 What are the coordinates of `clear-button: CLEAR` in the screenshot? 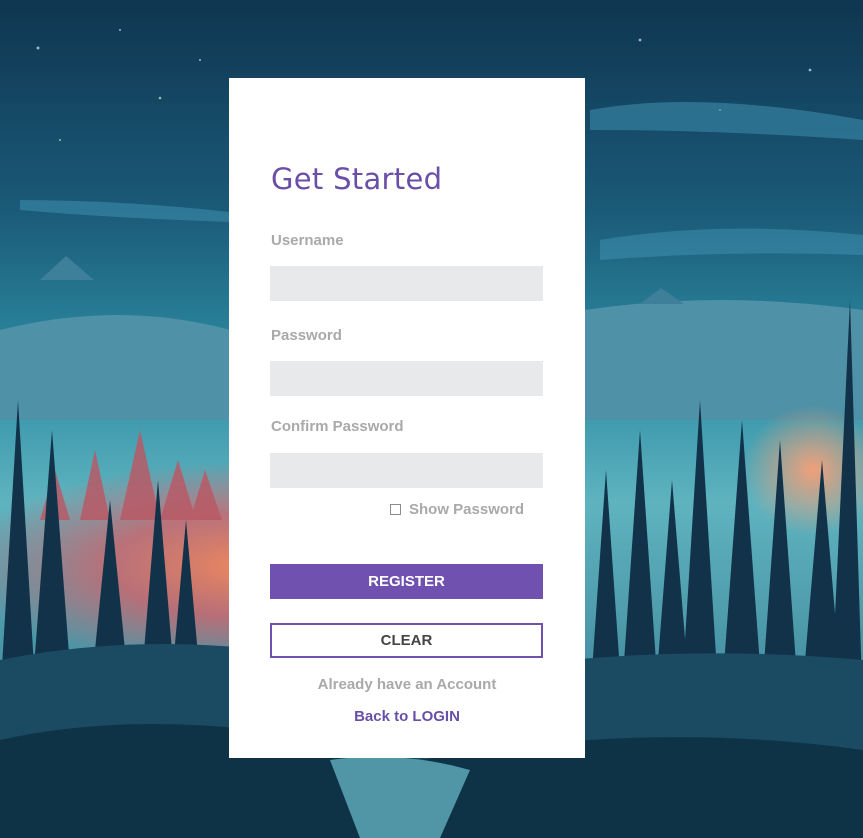 It's located at (406, 640).